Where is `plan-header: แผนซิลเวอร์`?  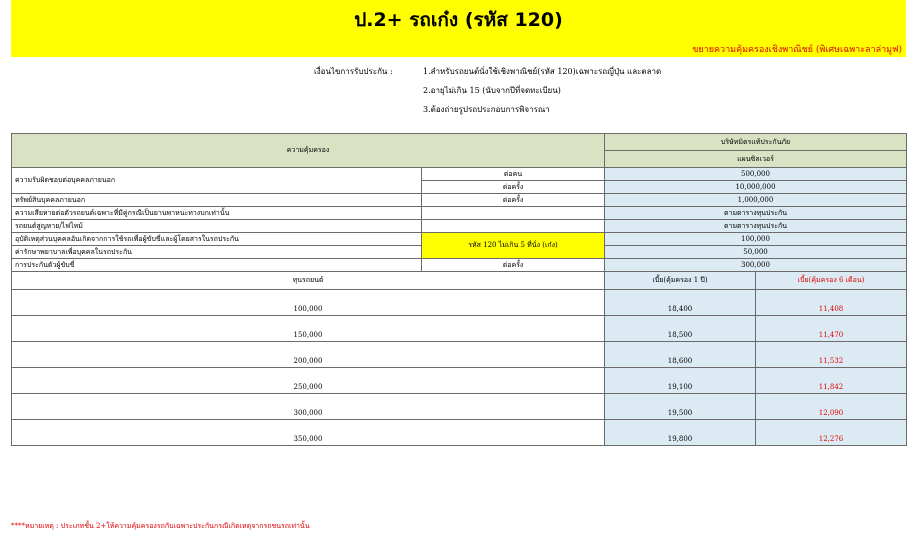 plan-header: แผนซิลเวอร์ is located at coordinates (755, 159).